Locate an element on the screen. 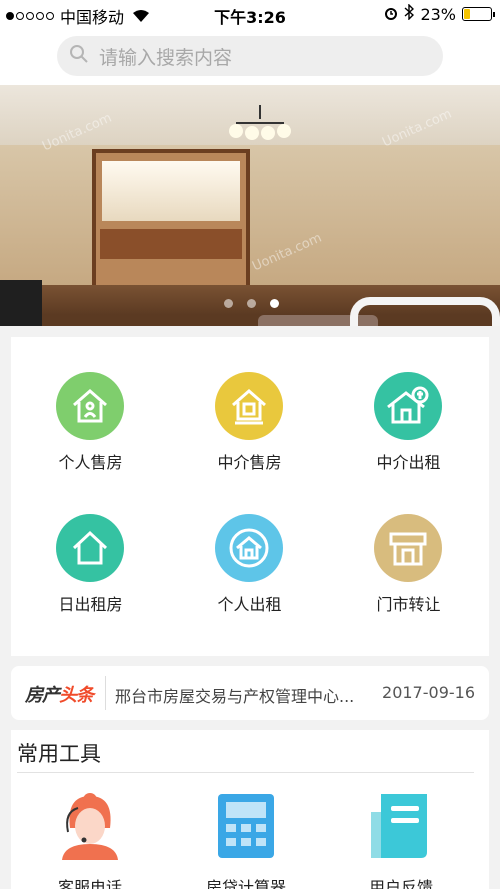 Image resolution: width=500 pixels, height=889 pixels. storefront-icon is located at coordinates (408, 548).